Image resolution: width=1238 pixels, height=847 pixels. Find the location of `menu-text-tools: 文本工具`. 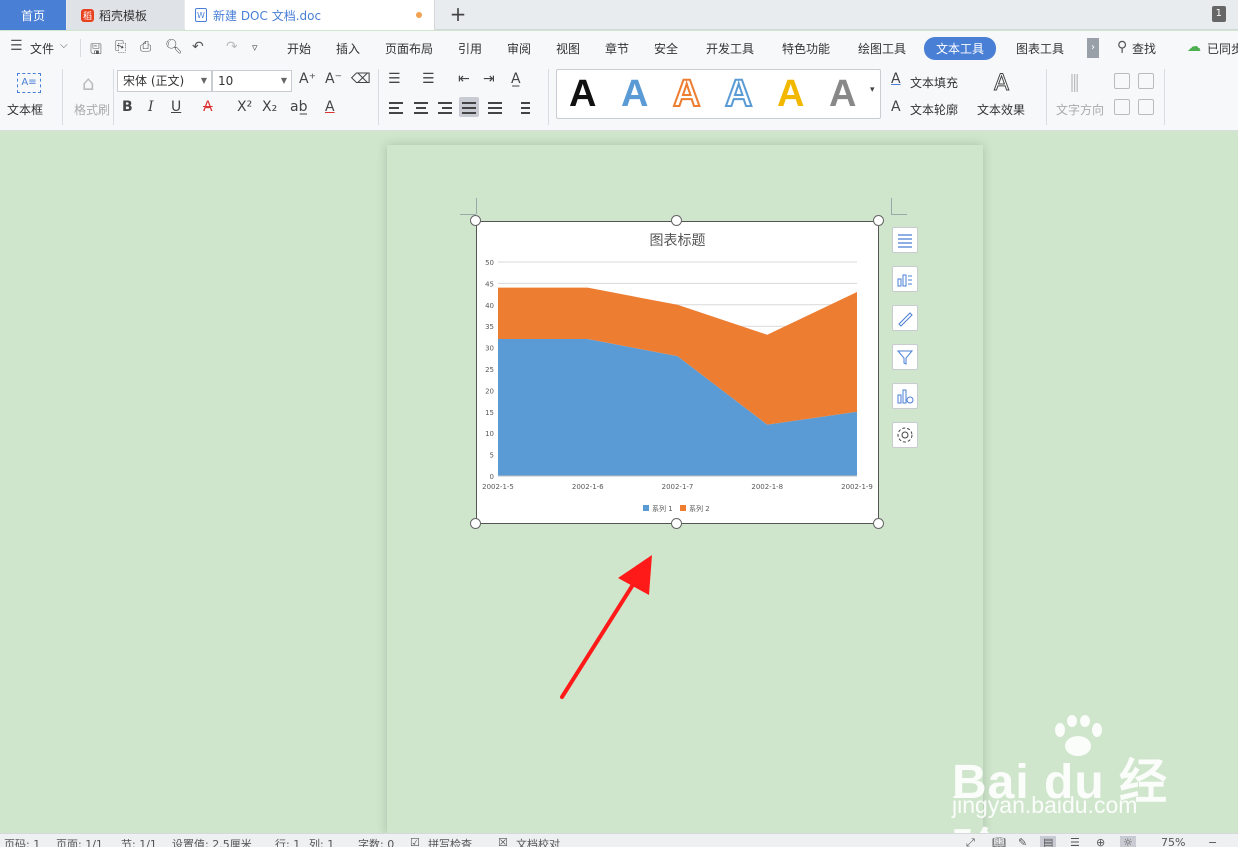

menu-text-tools: 文本工具 is located at coordinates (960, 48).